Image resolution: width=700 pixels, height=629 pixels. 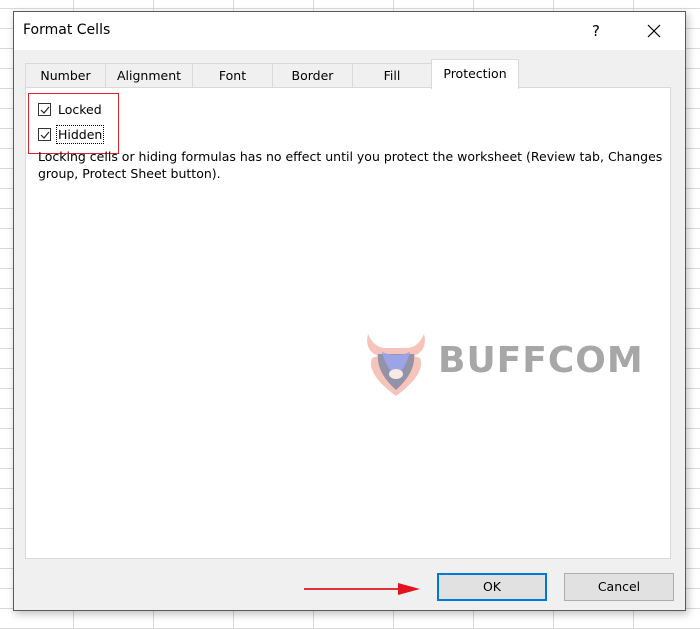 I want to click on bull-logo-icon, so click(x=396, y=365).